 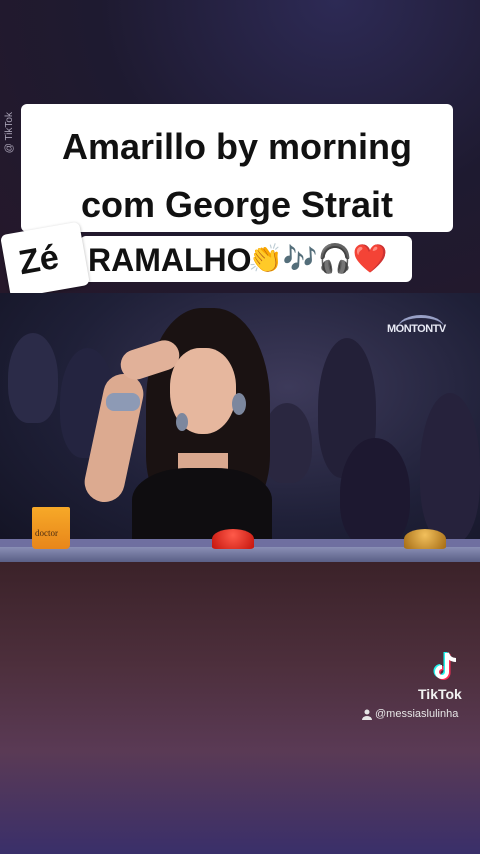 What do you see at coordinates (38, 260) in the screenshot?
I see `name-tag-text: Zé` at bounding box center [38, 260].